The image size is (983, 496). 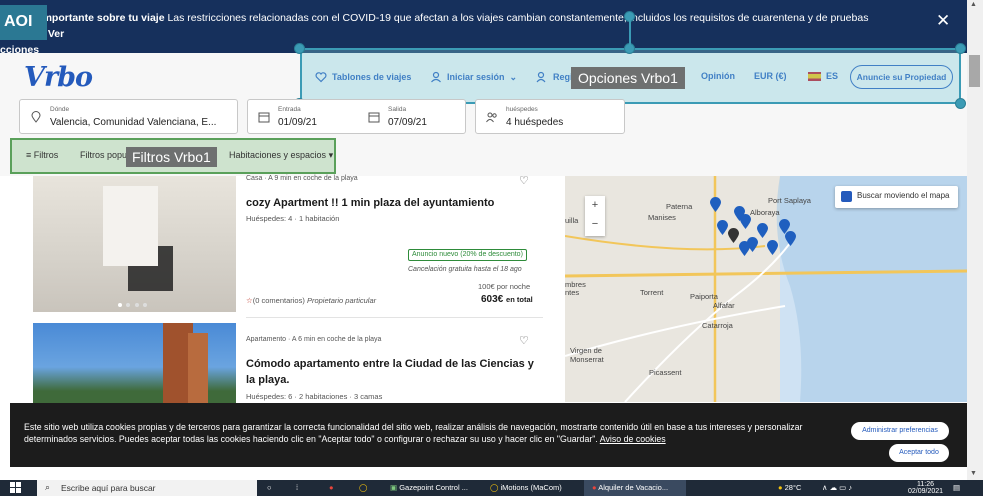 What do you see at coordinates (633, 439) in the screenshot?
I see `cookie-policy-link: Aviso de cookies` at bounding box center [633, 439].